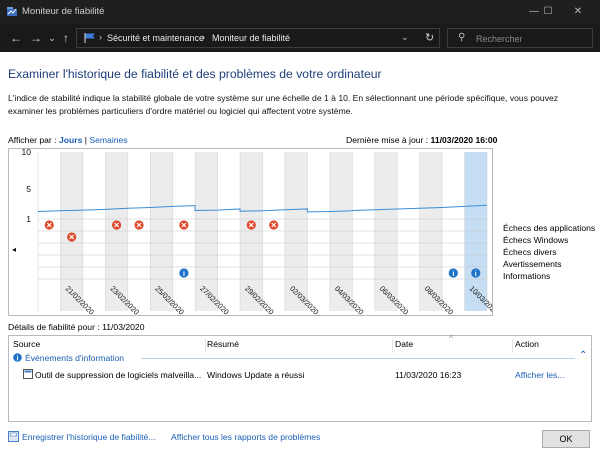  I want to click on svg-text: i, so click(18, 358).